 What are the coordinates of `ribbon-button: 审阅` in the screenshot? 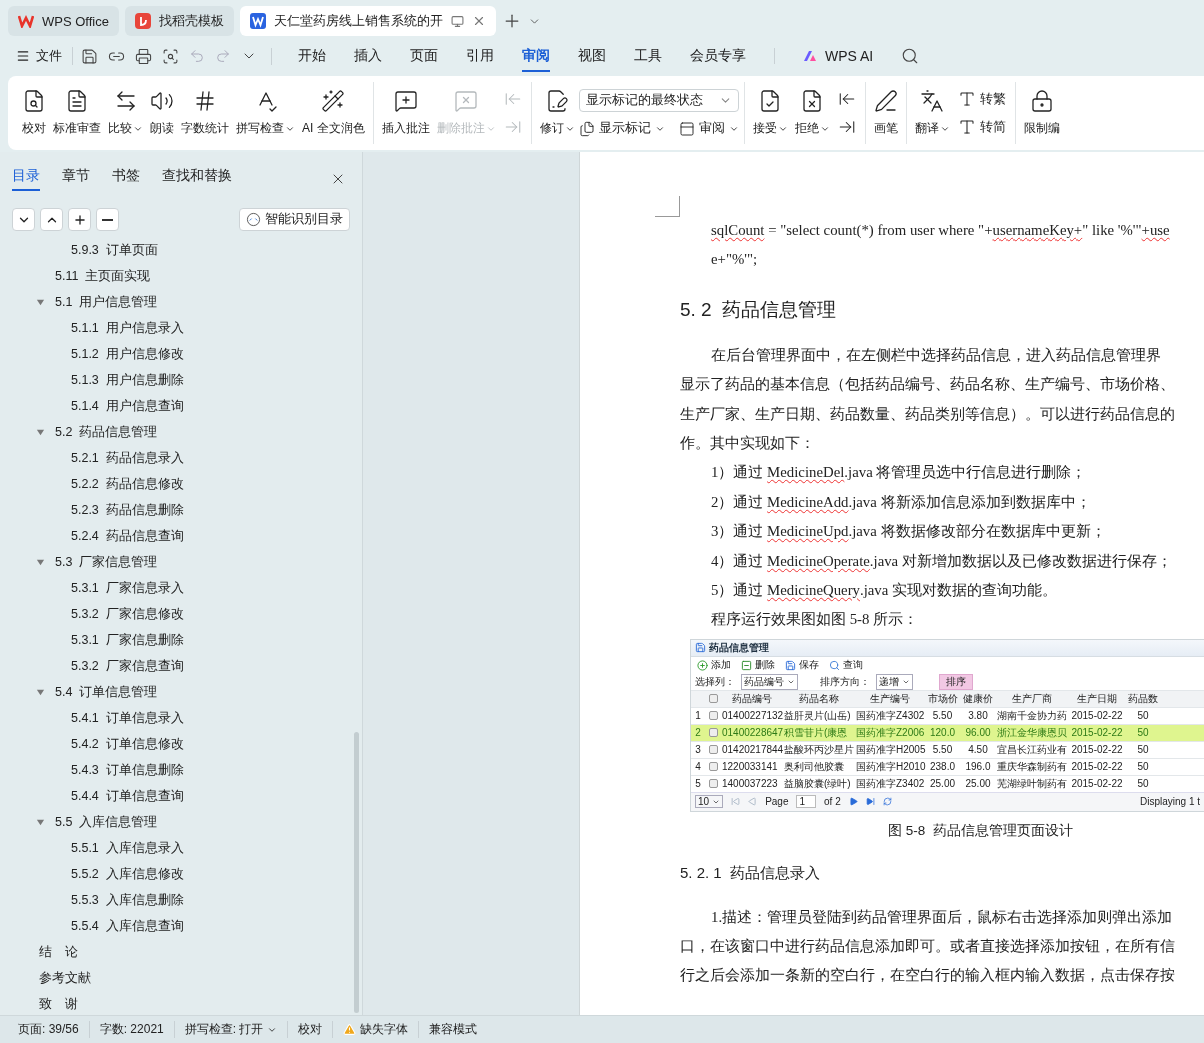 It's located at (708, 128).